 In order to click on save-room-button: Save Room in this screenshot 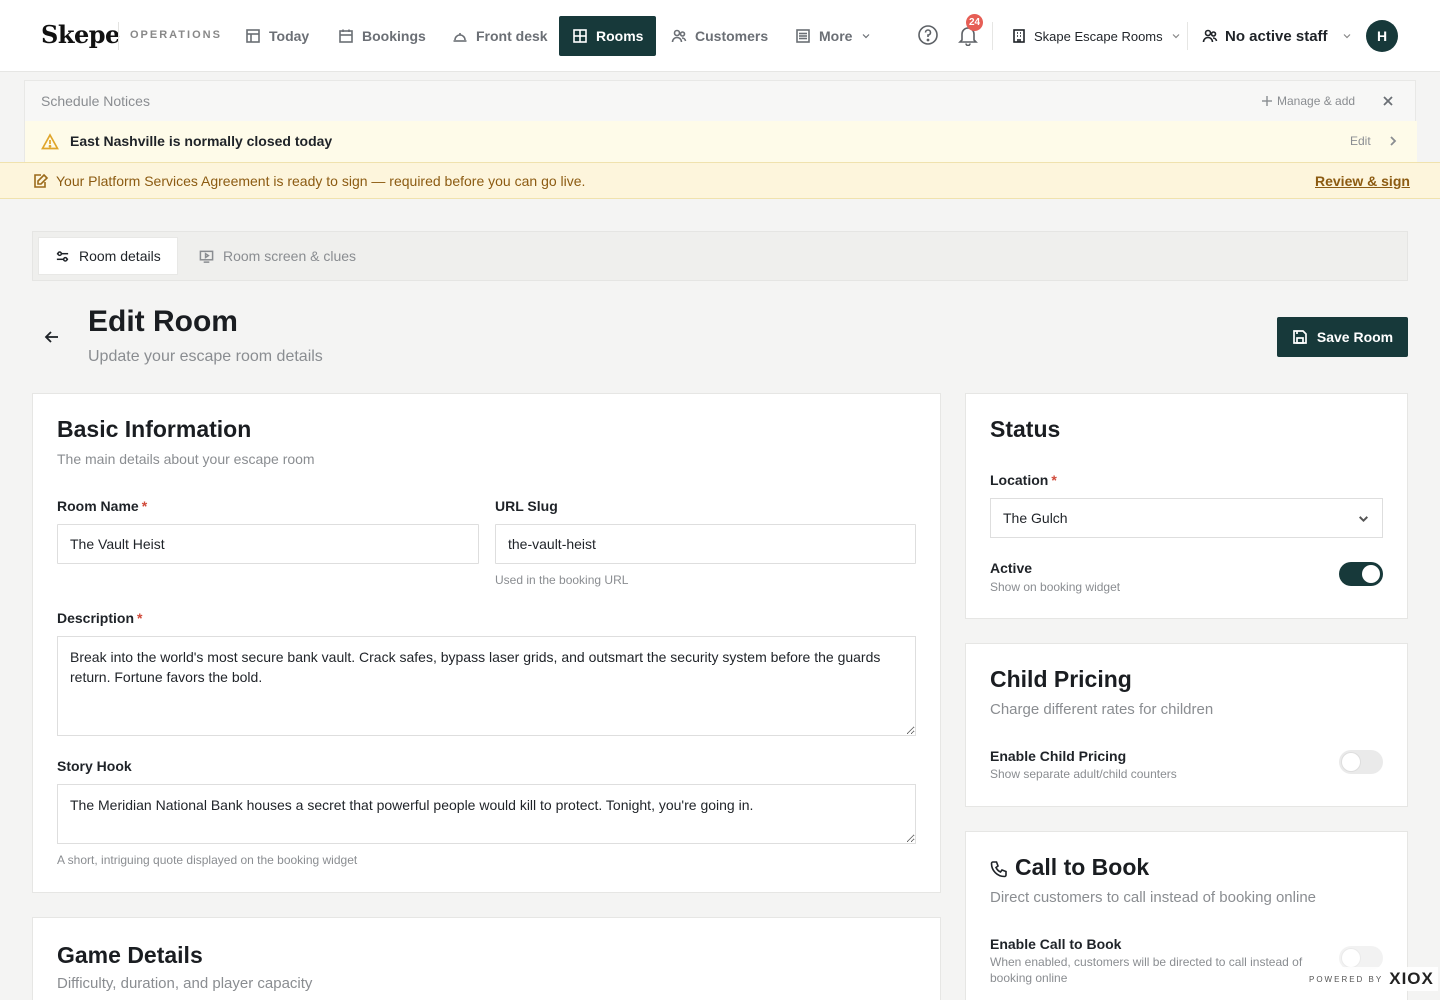, I will do `click(1342, 337)`.